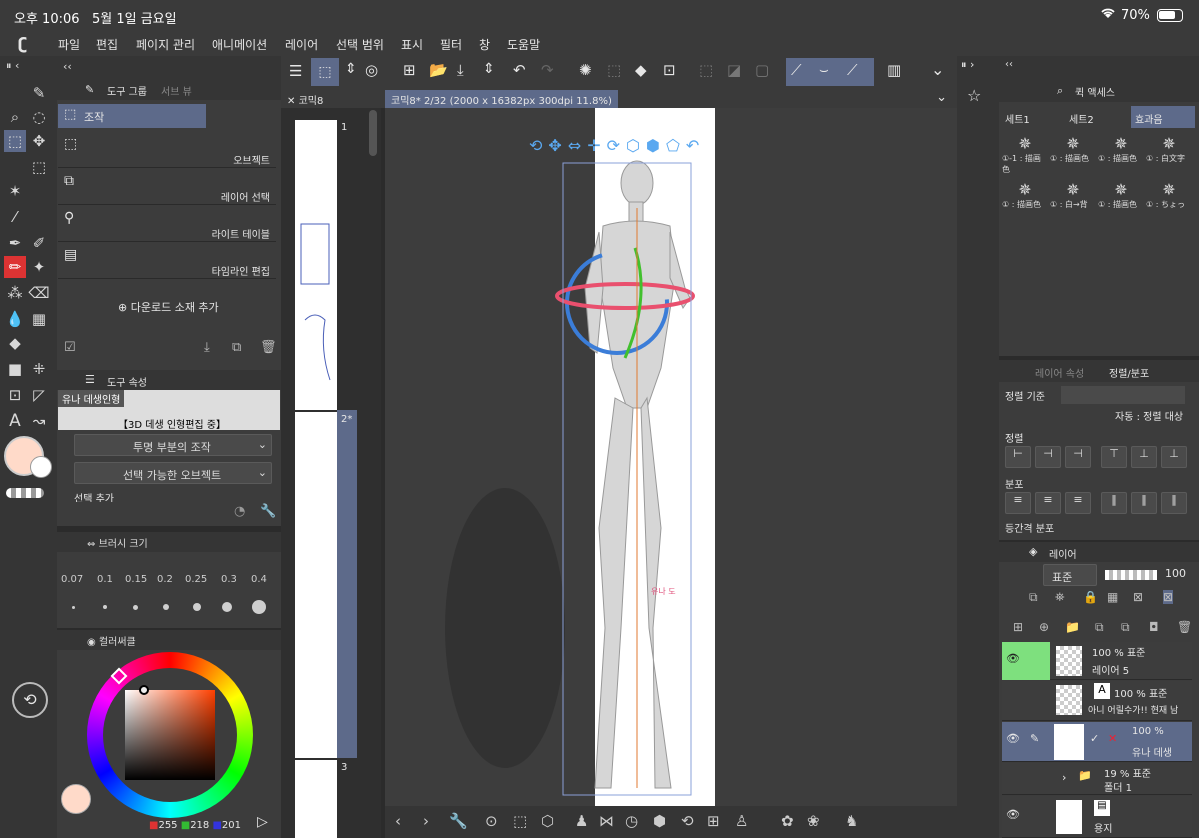 The height and width of the screenshot is (838, 1199). Describe the element at coordinates (547, 821) in the screenshot. I see `3d-cube-icon: ⬡` at that location.